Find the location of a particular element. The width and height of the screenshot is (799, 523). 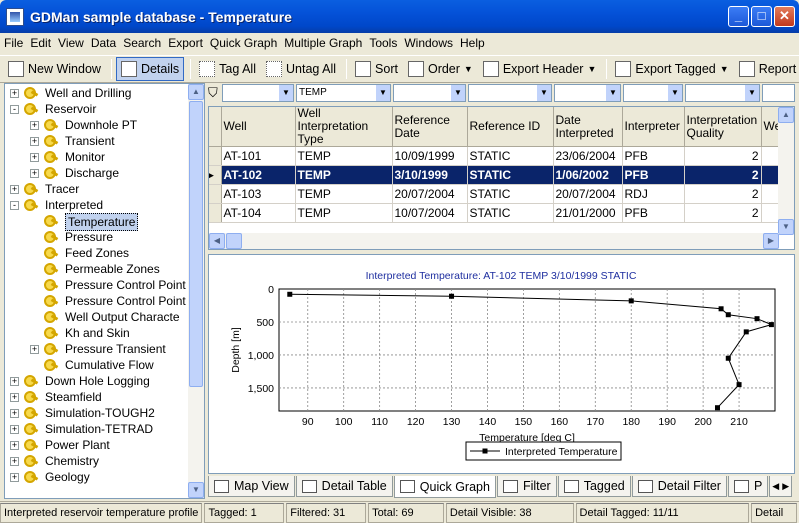

tab-detail-filter: Detail Filter is located at coordinates (679, 486).